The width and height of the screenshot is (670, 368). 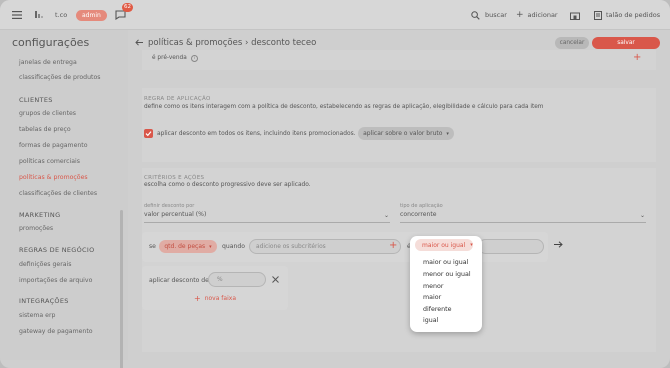 I want to click on discount-by-label: definir desconto por, so click(x=169, y=206).